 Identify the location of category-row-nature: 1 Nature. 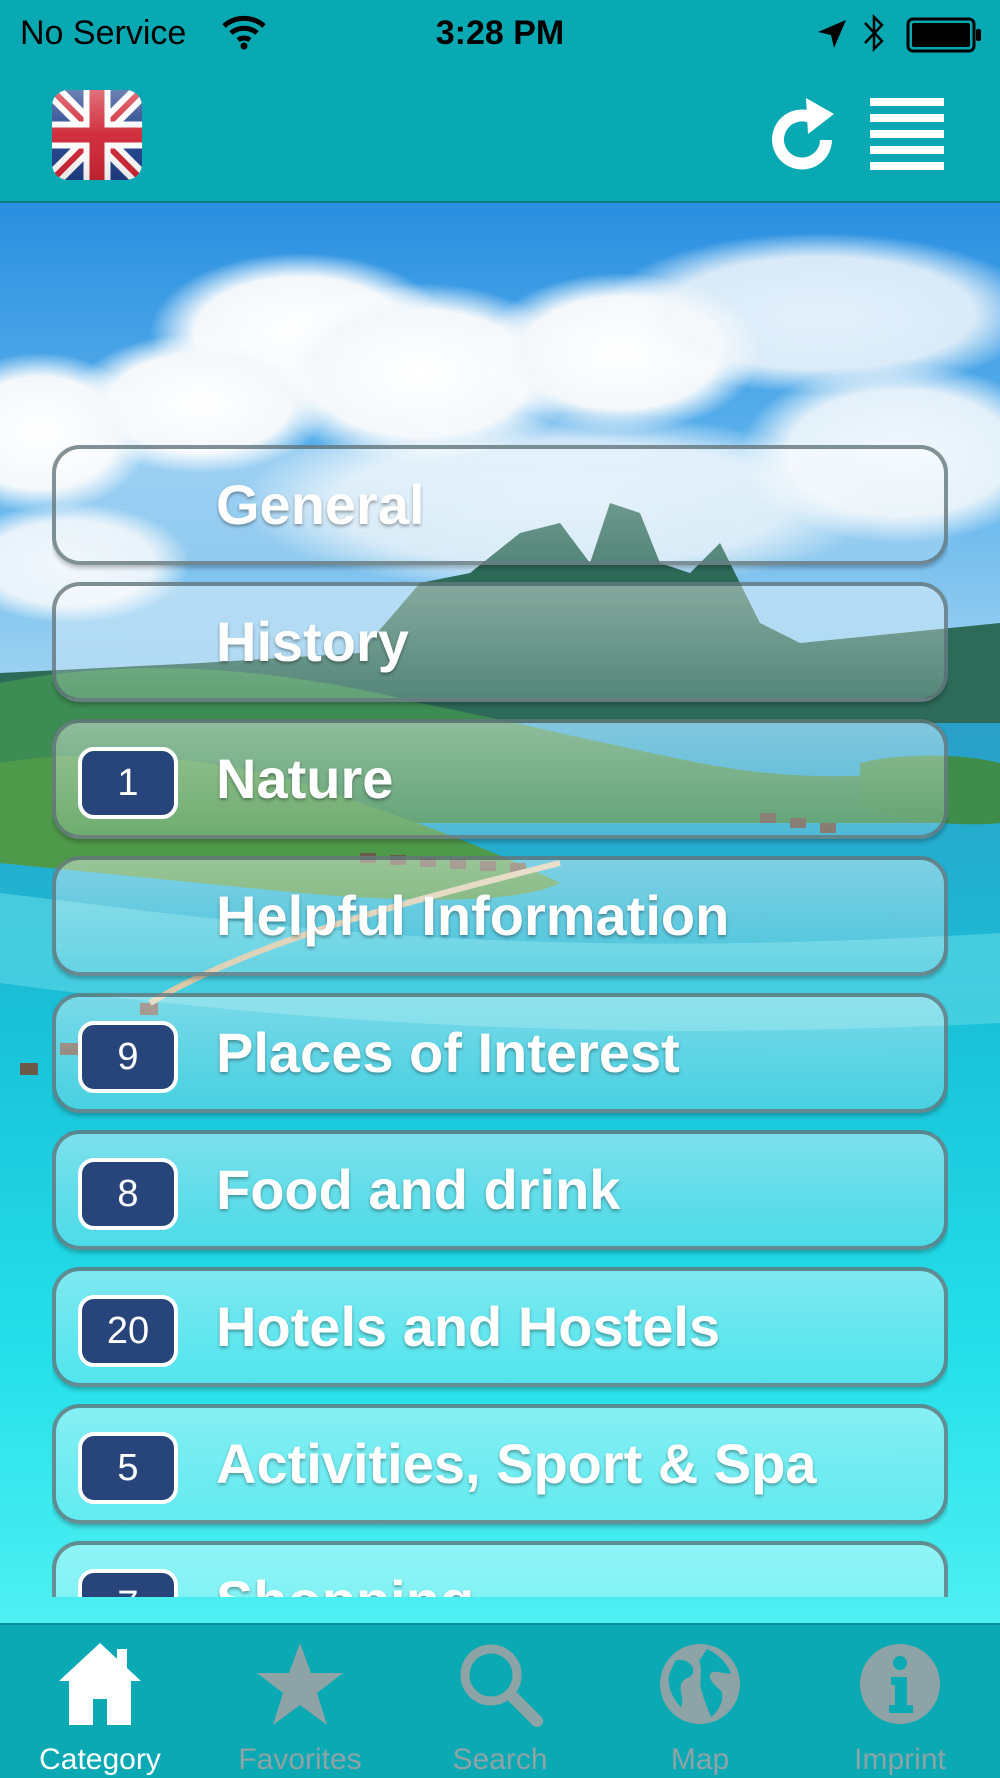
(500, 779).